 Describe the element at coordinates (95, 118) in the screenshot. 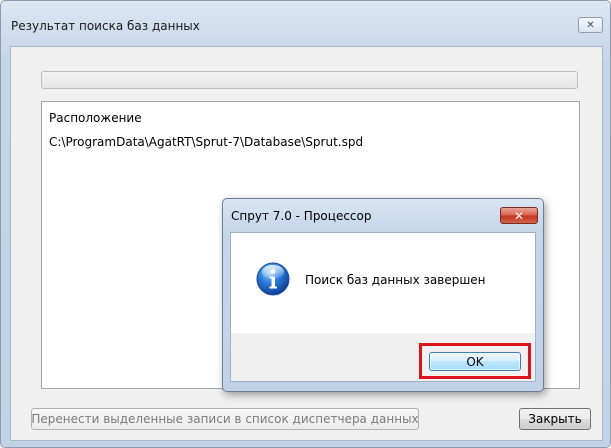

I see `column-header-location: Расположение` at that location.